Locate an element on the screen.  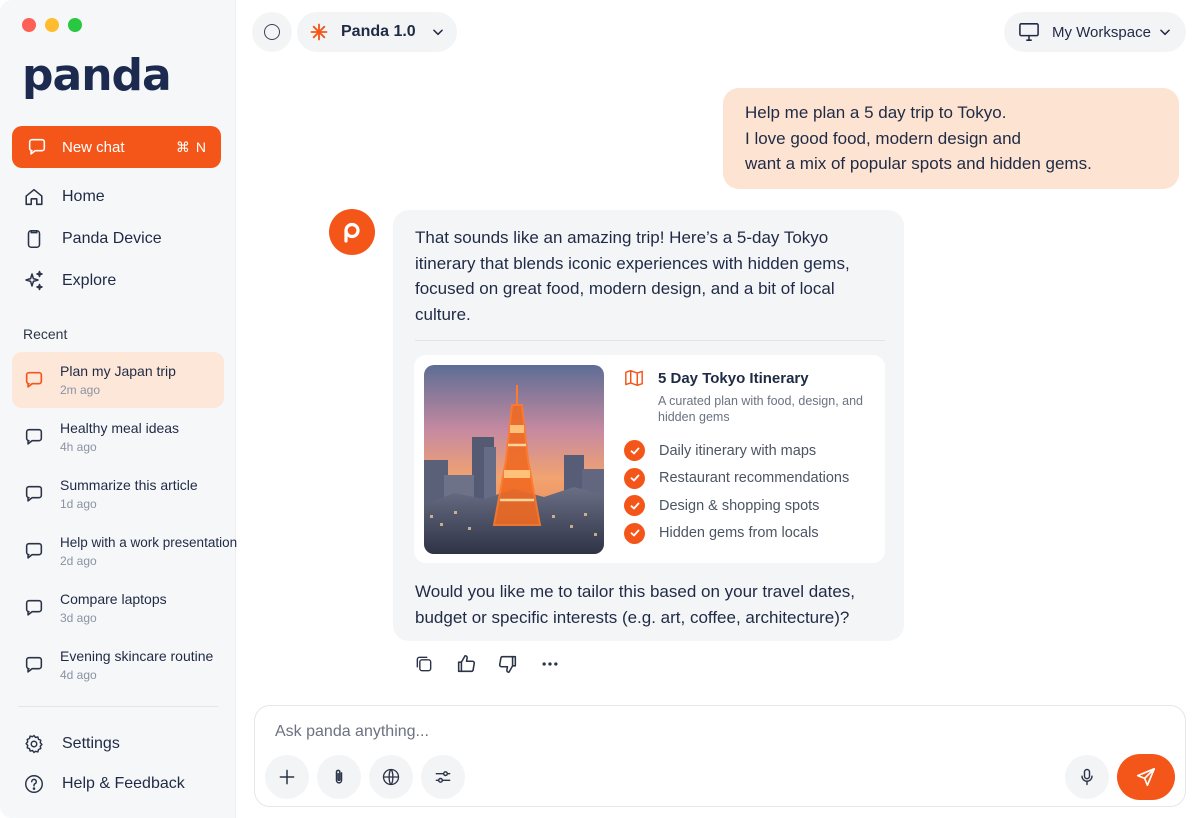
recent-chat-time: 4d ago is located at coordinates (78, 675).